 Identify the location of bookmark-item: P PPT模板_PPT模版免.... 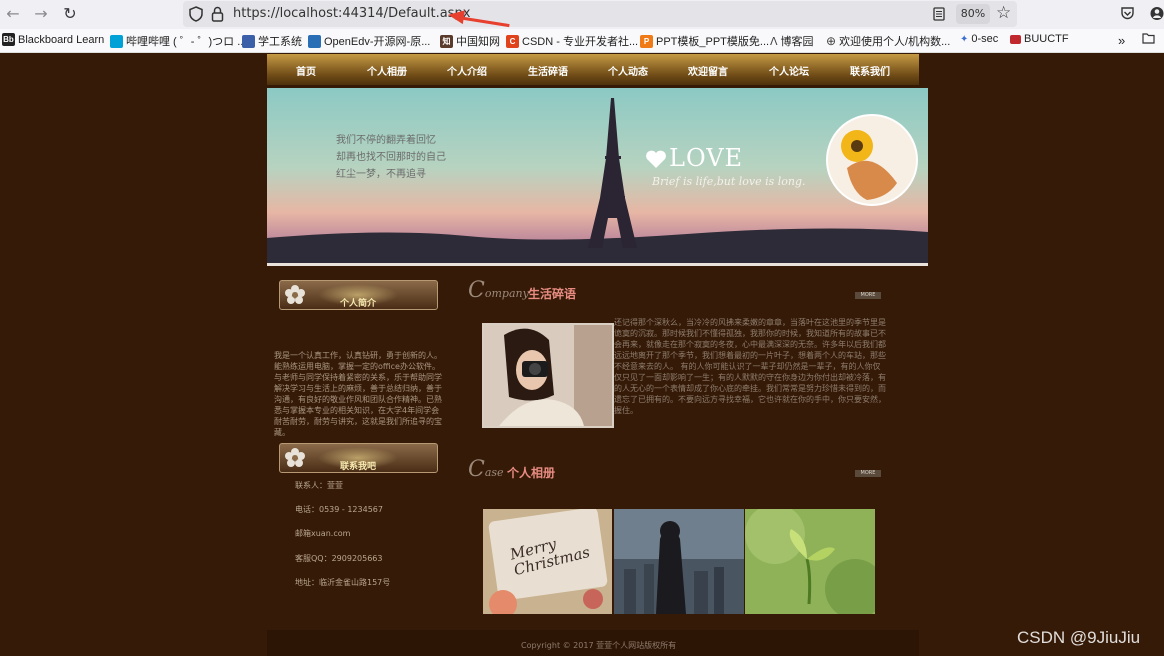
(704, 41).